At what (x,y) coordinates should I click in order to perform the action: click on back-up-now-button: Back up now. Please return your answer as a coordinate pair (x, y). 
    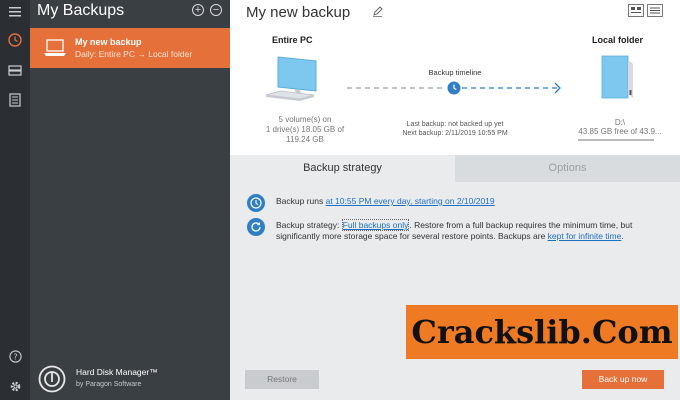
    Looking at the image, I should click on (623, 379).